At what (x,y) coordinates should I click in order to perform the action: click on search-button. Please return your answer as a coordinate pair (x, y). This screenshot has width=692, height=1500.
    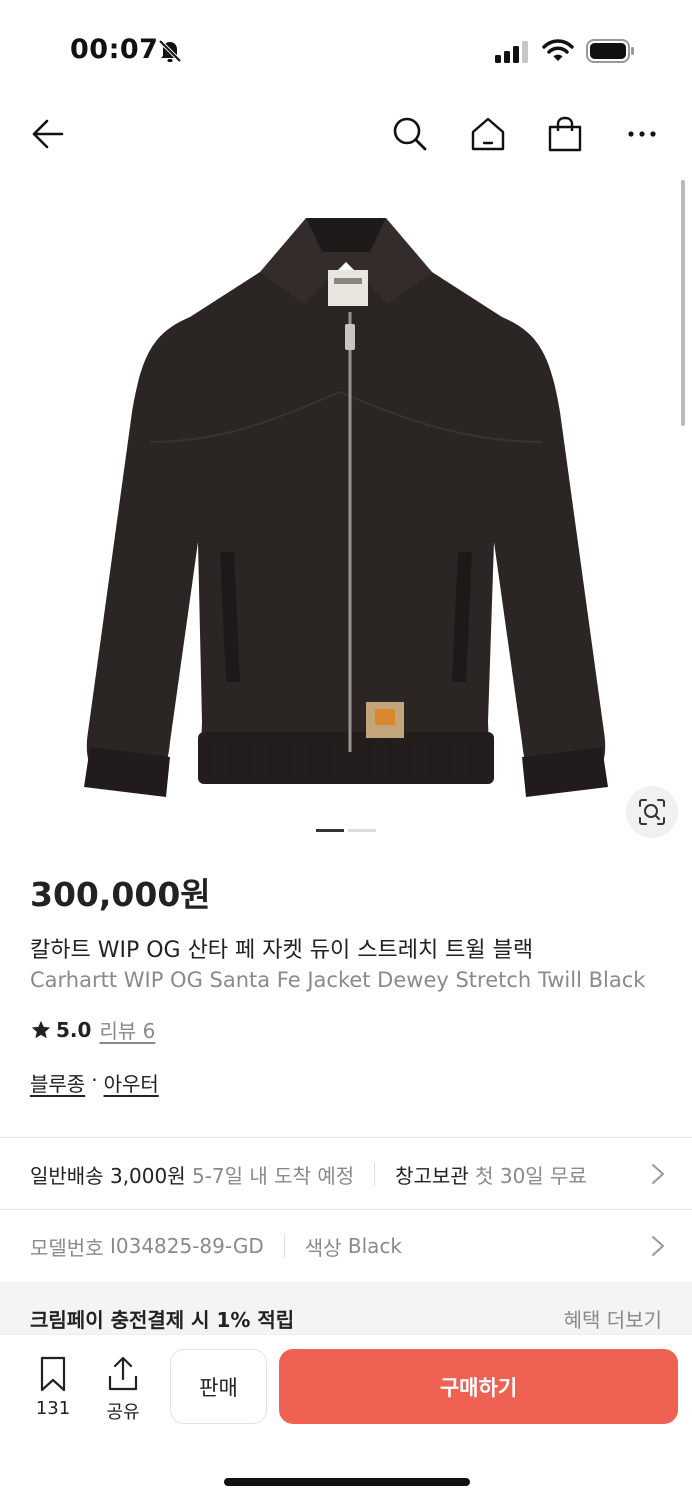
    Looking at the image, I should click on (410, 134).